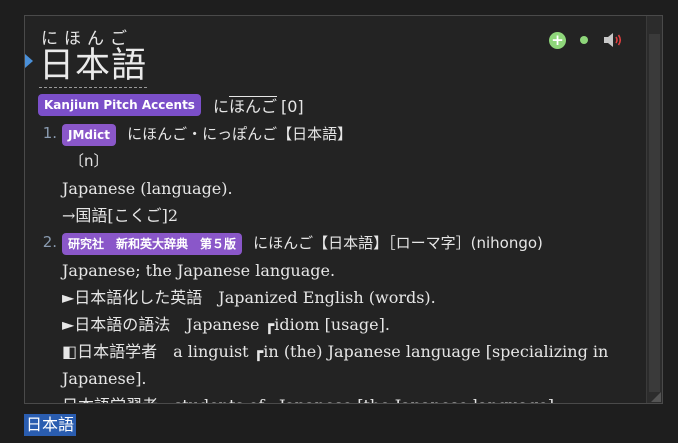 The width and height of the screenshot is (678, 443). I want to click on pitch-high: ほんご, so click(252, 106).